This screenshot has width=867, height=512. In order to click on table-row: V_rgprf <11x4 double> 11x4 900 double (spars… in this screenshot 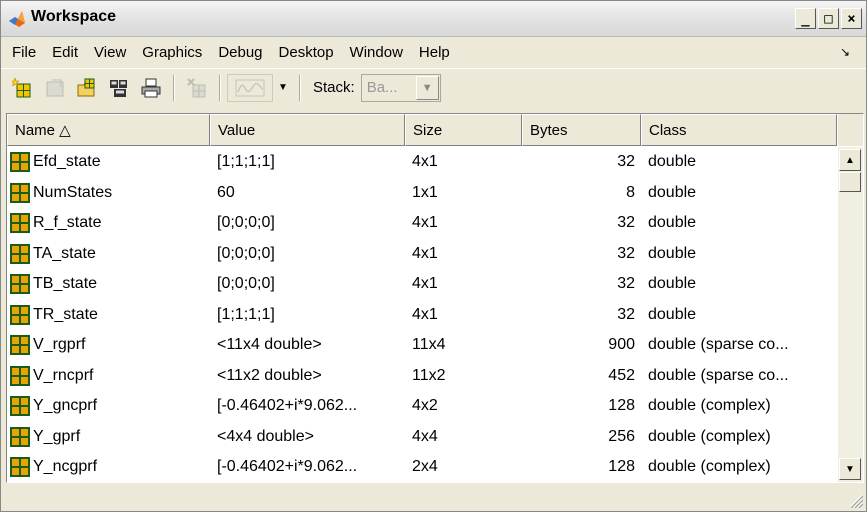, I will do `click(422, 345)`.